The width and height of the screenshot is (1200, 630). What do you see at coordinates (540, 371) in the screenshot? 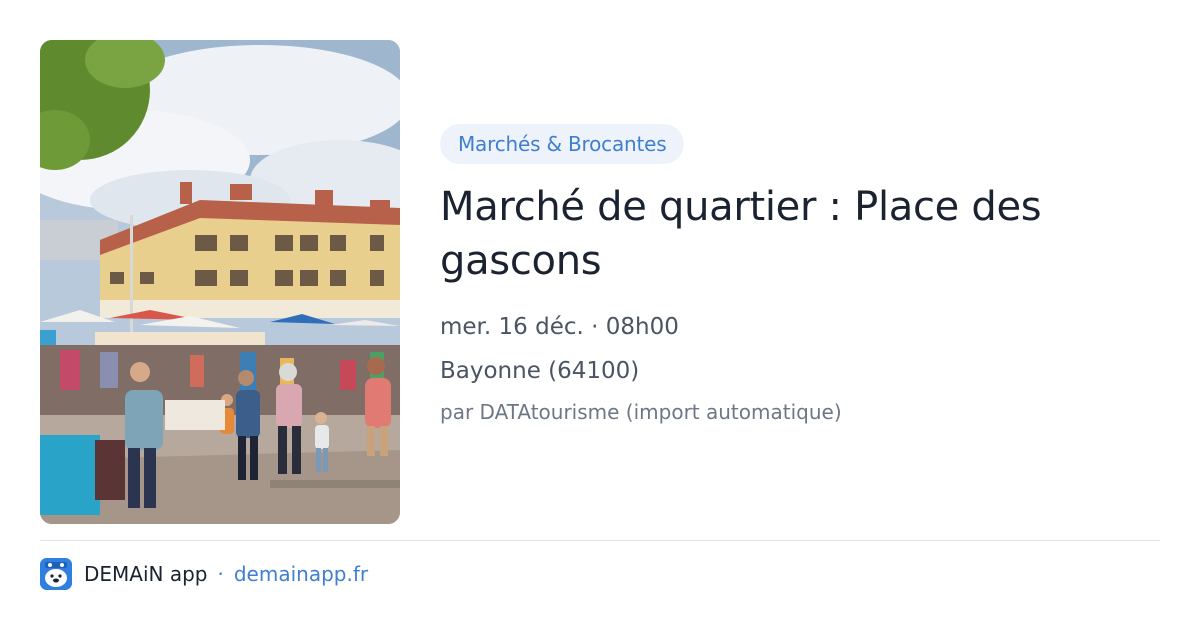
I see `event-location: Bayonne (64100)` at bounding box center [540, 371].